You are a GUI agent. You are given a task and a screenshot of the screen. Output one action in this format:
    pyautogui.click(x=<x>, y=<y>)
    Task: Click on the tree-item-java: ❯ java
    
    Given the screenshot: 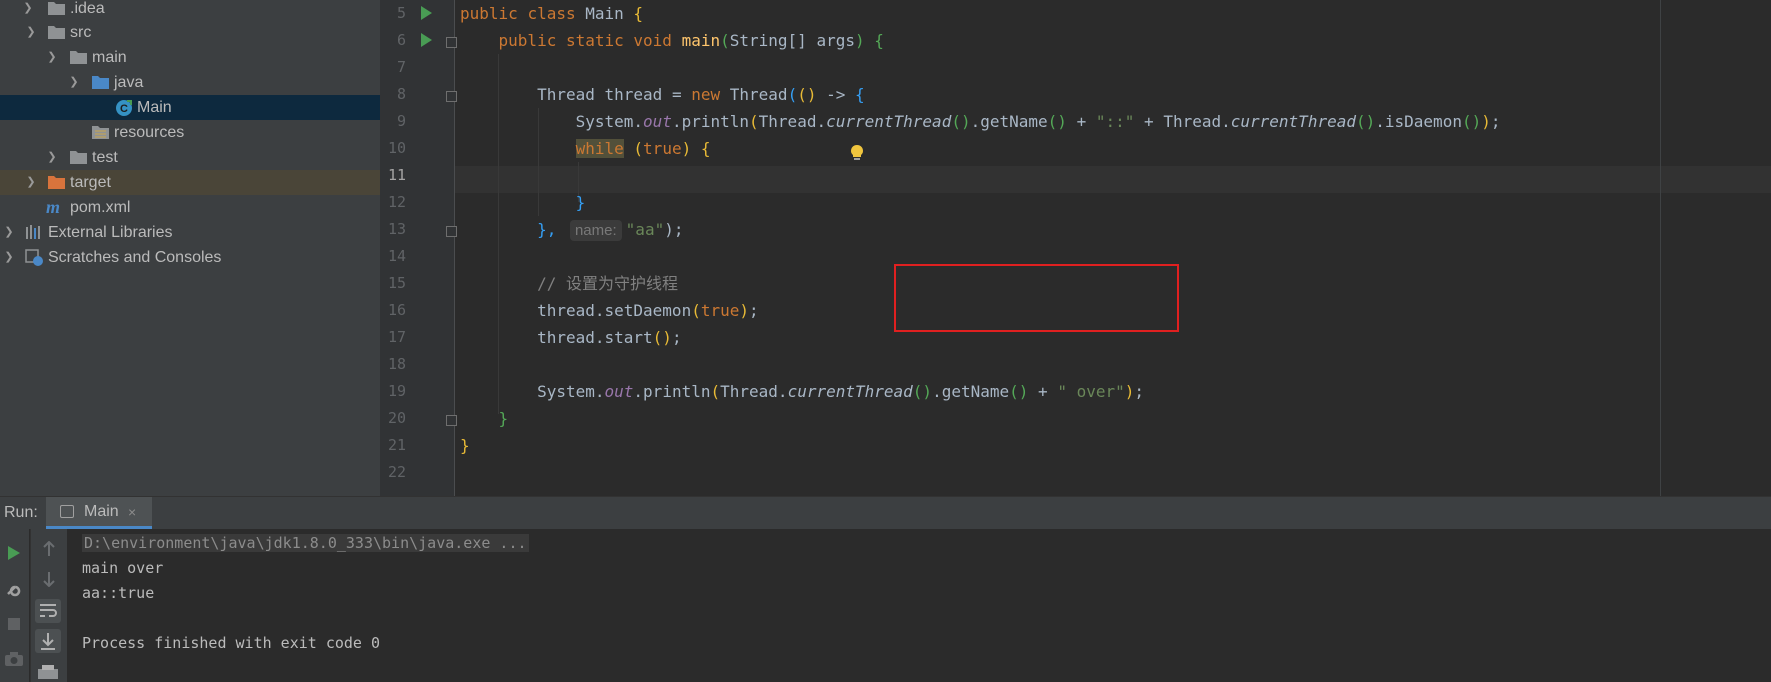 What is the action you would take?
    pyautogui.click(x=190, y=82)
    